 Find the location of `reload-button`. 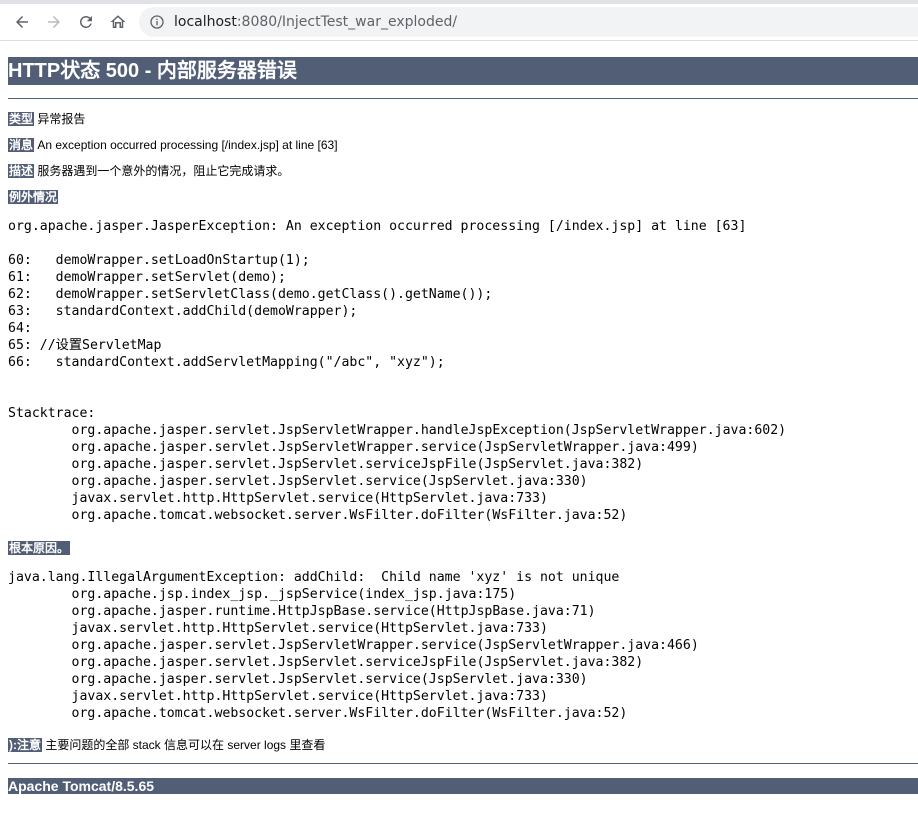

reload-button is located at coordinates (86, 22).